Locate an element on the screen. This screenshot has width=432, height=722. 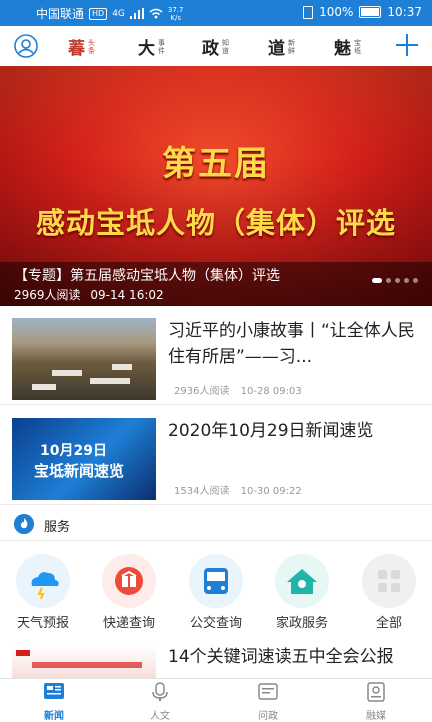
thumb-text-band is located at coordinates (87, 665).